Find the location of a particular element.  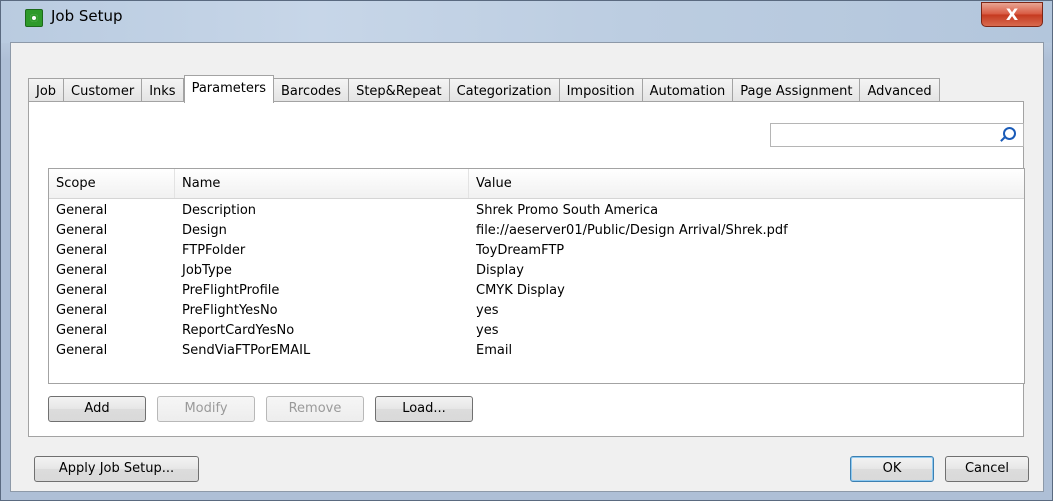

table-row: General JobType Display is located at coordinates (536, 271).